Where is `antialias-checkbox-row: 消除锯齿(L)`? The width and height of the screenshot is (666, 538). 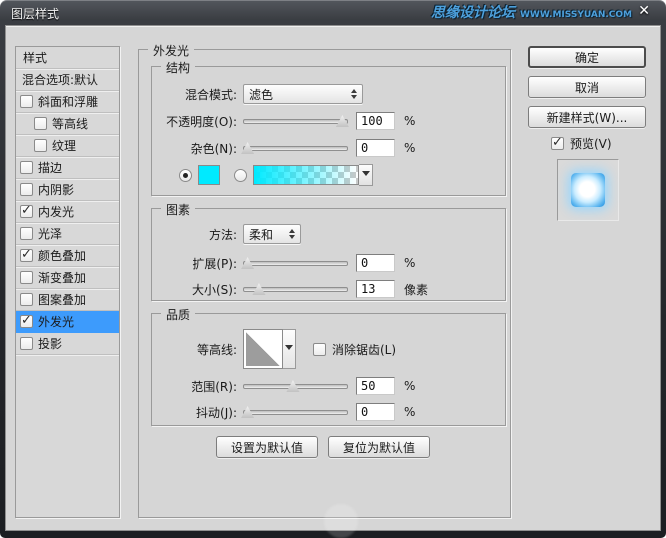
antialias-checkbox-row: 消除锯齿(L) is located at coordinates (354, 349).